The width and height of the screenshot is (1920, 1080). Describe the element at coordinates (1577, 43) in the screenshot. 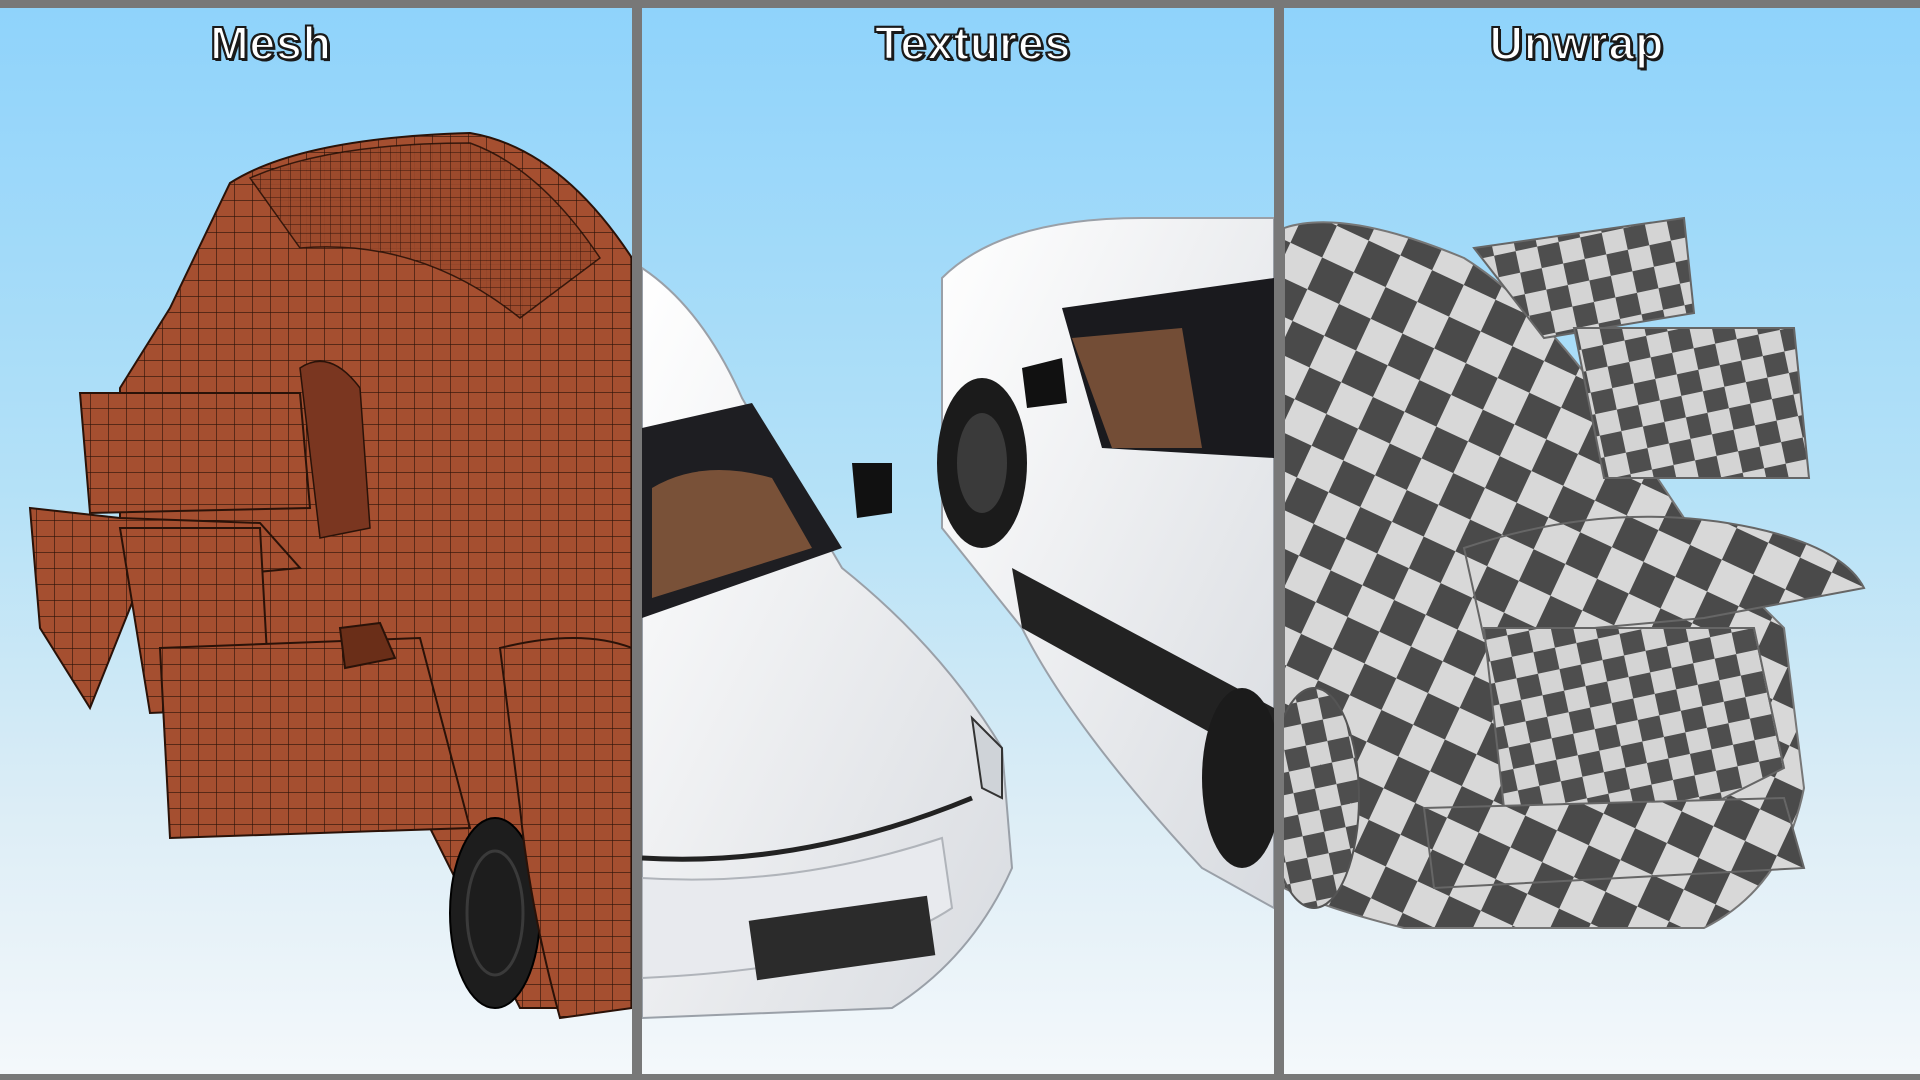

I see `unwrap-title: Unwrap` at that location.